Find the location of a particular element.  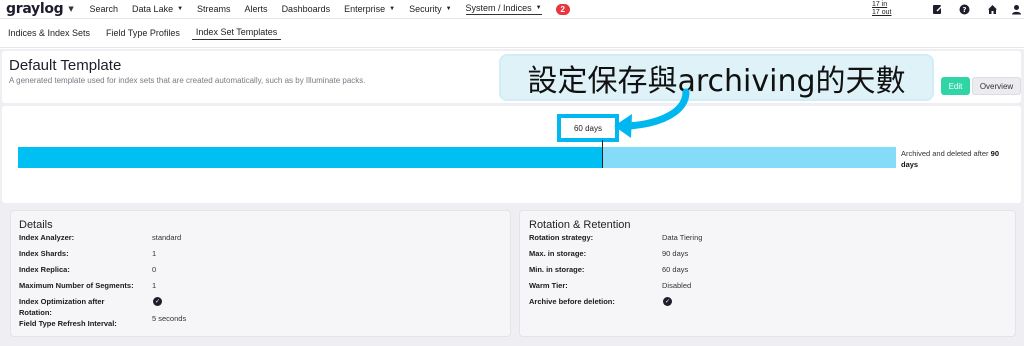

nav-security-label: Security is located at coordinates (425, 9).